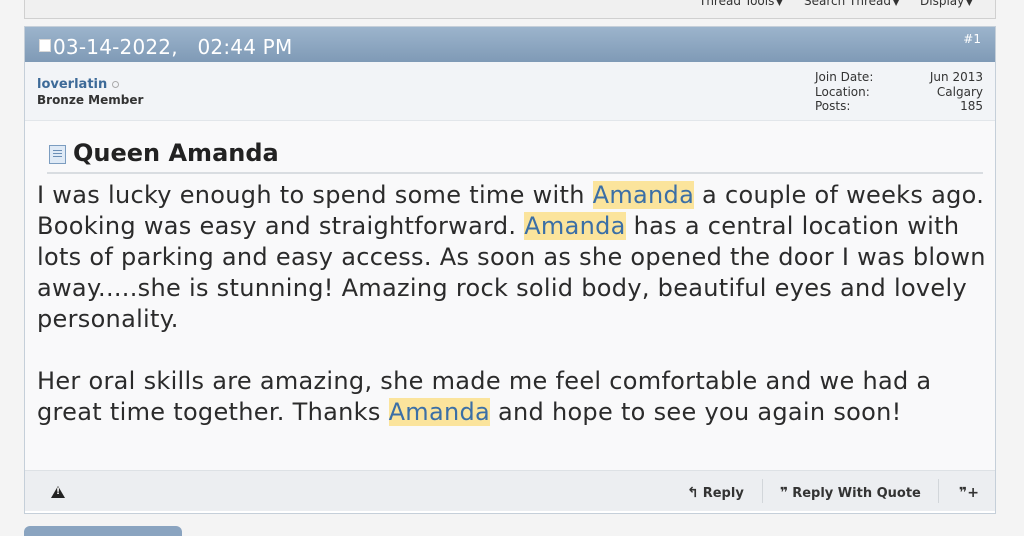 The height and width of the screenshot is (536, 1024). I want to click on search-thread-menu: Search Thread ▼, so click(851, 4).